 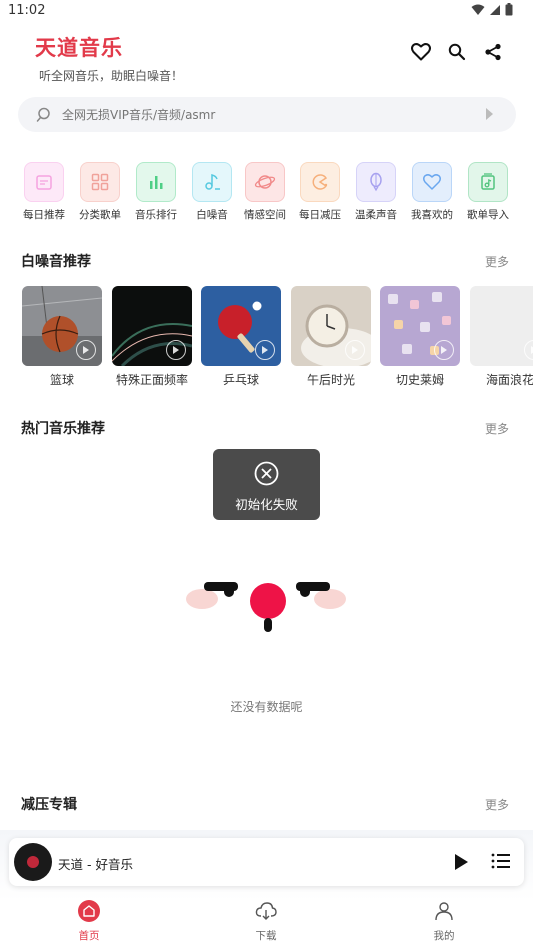 What do you see at coordinates (156, 215) in the screenshot?
I see `category-label: 音乐排行` at bounding box center [156, 215].